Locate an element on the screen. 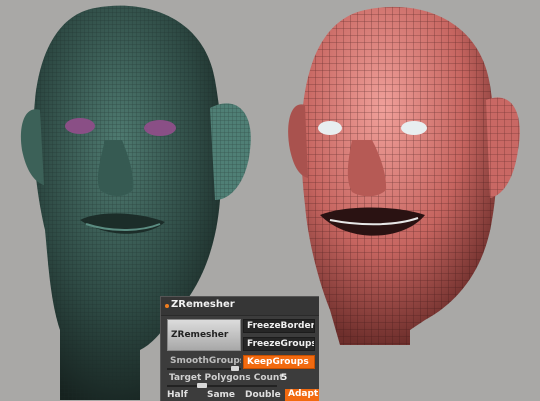 Image resolution: width=540 pixels, height=401 pixels. smooth-groups-slider-track is located at coordinates (204, 369).